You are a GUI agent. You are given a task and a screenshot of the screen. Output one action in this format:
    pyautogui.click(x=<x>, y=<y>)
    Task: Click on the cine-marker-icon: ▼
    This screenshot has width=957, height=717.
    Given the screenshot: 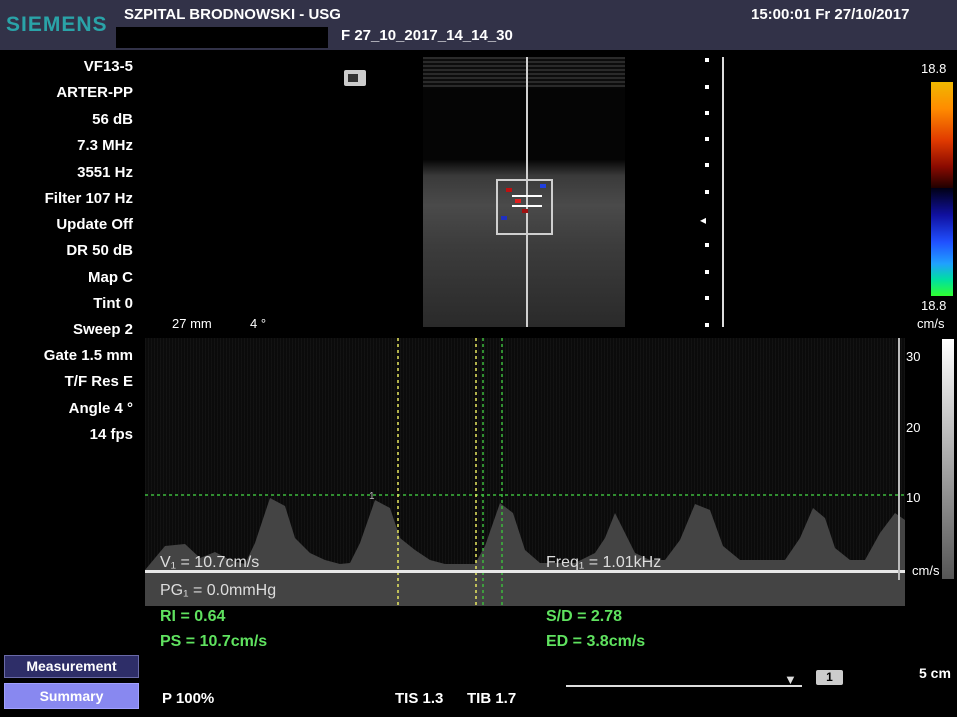 What is the action you would take?
    pyautogui.click(x=790, y=679)
    